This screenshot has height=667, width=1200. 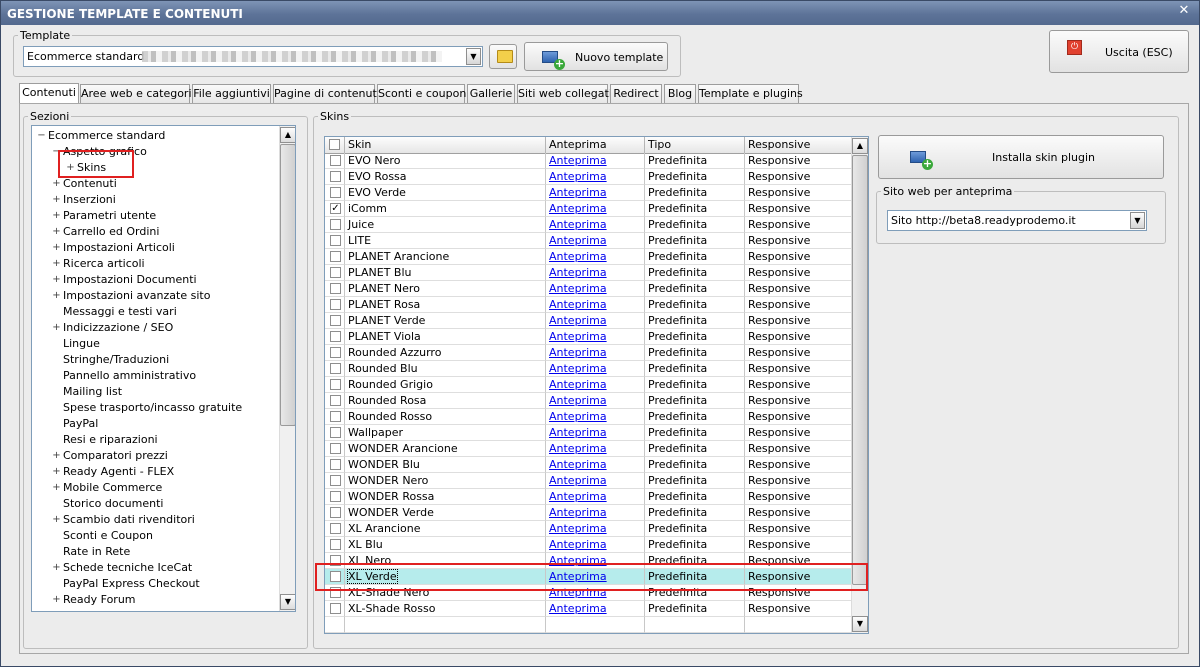 What do you see at coordinates (1021, 157) in the screenshot?
I see `install-skin-button: Installa skin plugin` at bounding box center [1021, 157].